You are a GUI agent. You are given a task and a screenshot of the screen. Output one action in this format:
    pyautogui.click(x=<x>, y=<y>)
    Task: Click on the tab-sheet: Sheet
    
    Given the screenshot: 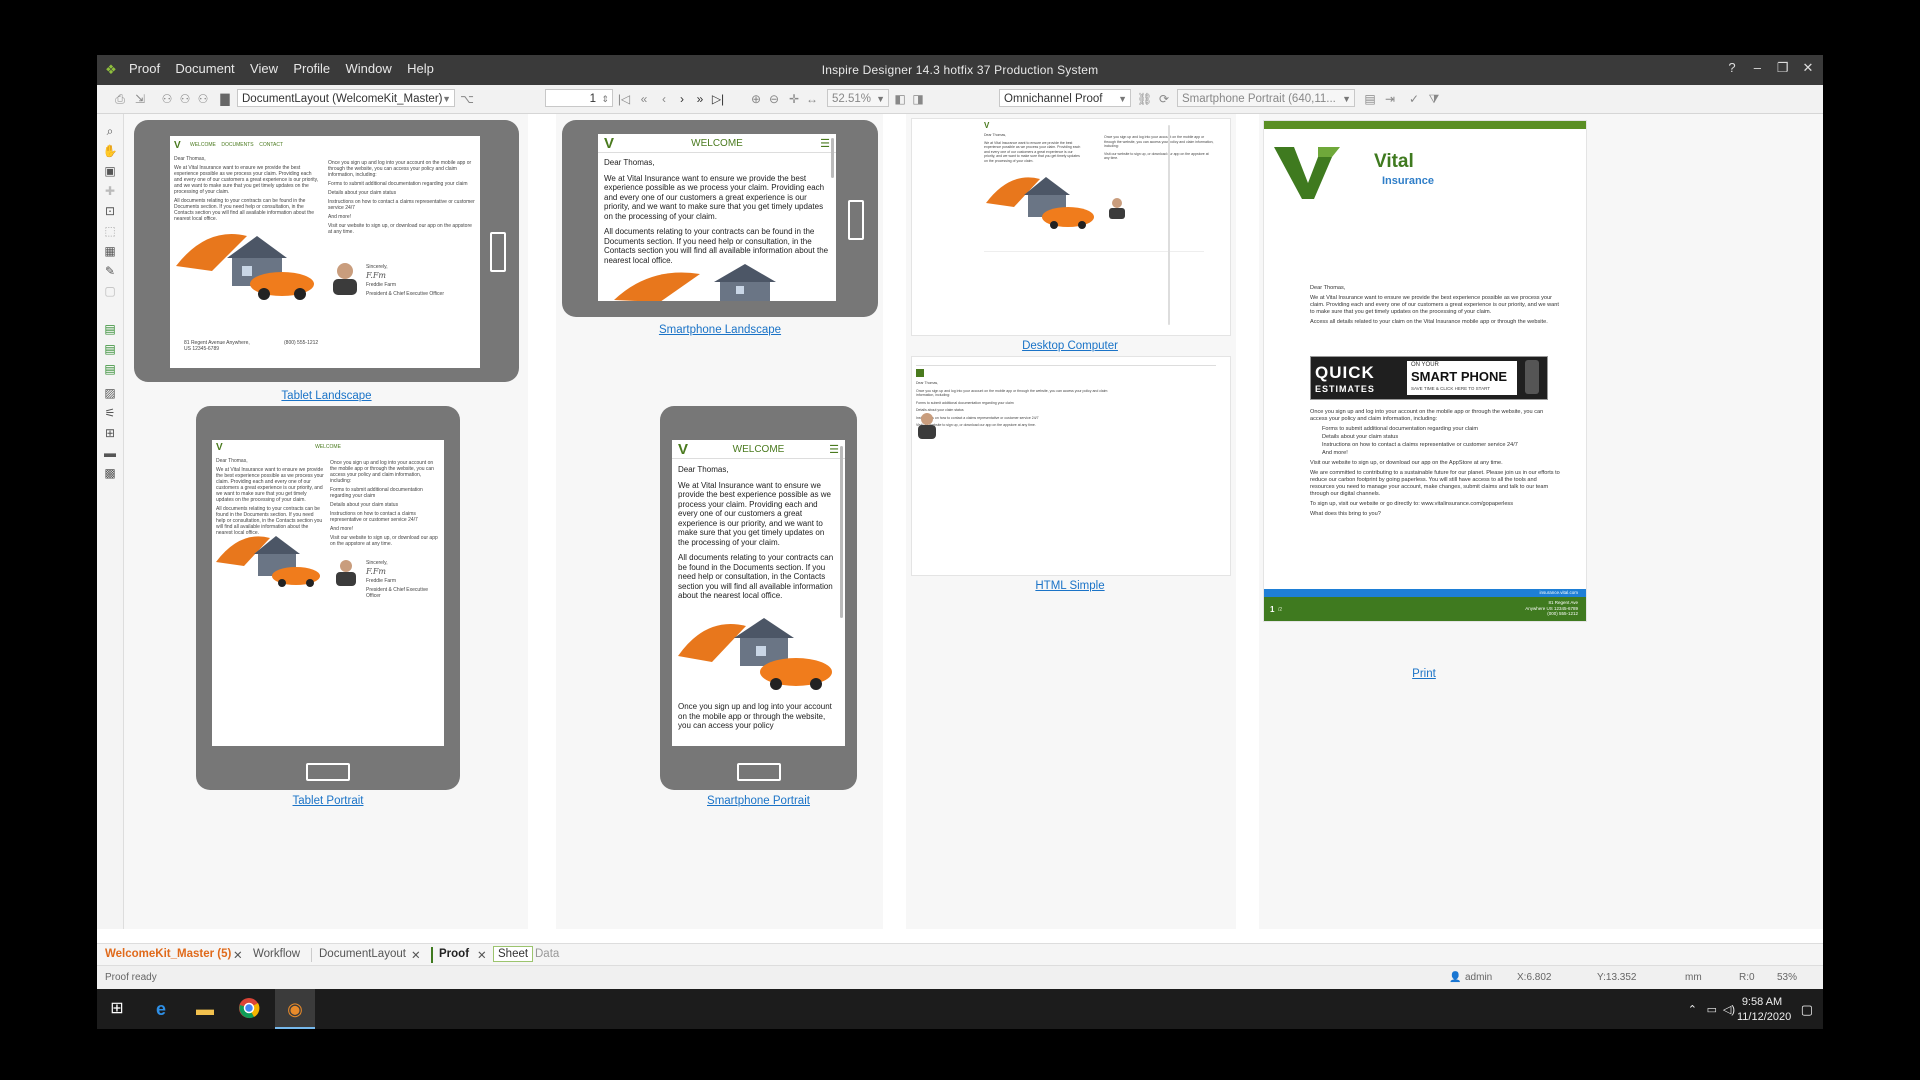 What is the action you would take?
    pyautogui.click(x=513, y=954)
    